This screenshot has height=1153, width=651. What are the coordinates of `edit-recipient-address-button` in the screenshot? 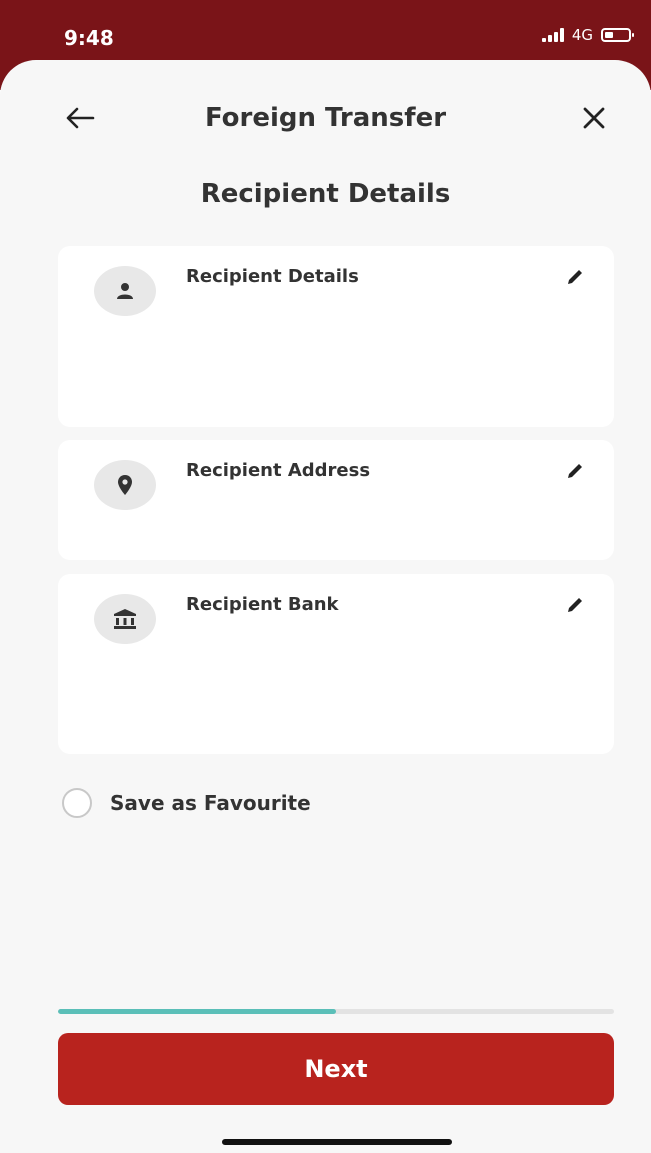 It's located at (575, 471).